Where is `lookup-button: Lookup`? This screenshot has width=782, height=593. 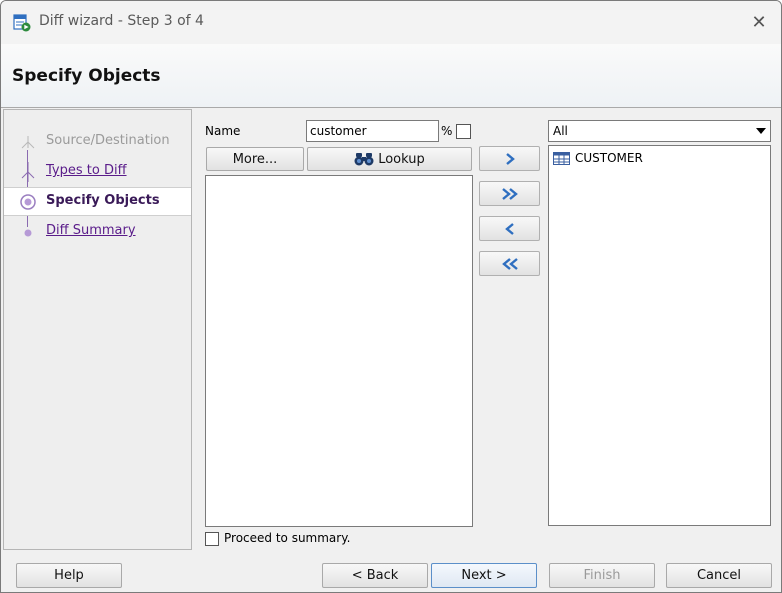 lookup-button: Lookup is located at coordinates (389, 159).